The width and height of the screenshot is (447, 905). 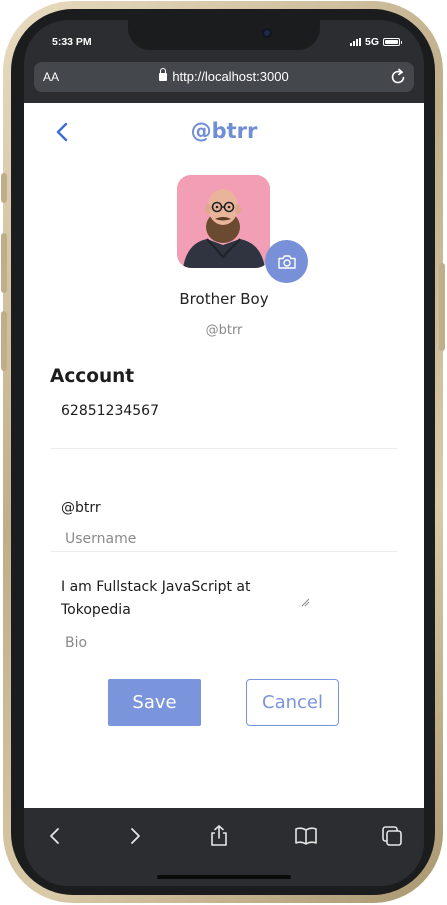 I want to click on reload-icon, so click(x=398, y=77).